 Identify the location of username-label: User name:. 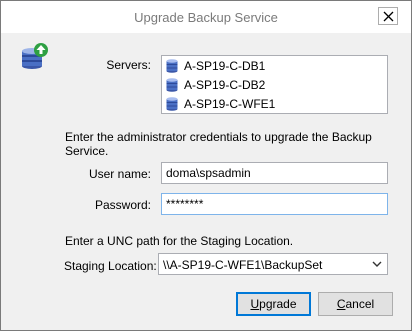
(119, 174).